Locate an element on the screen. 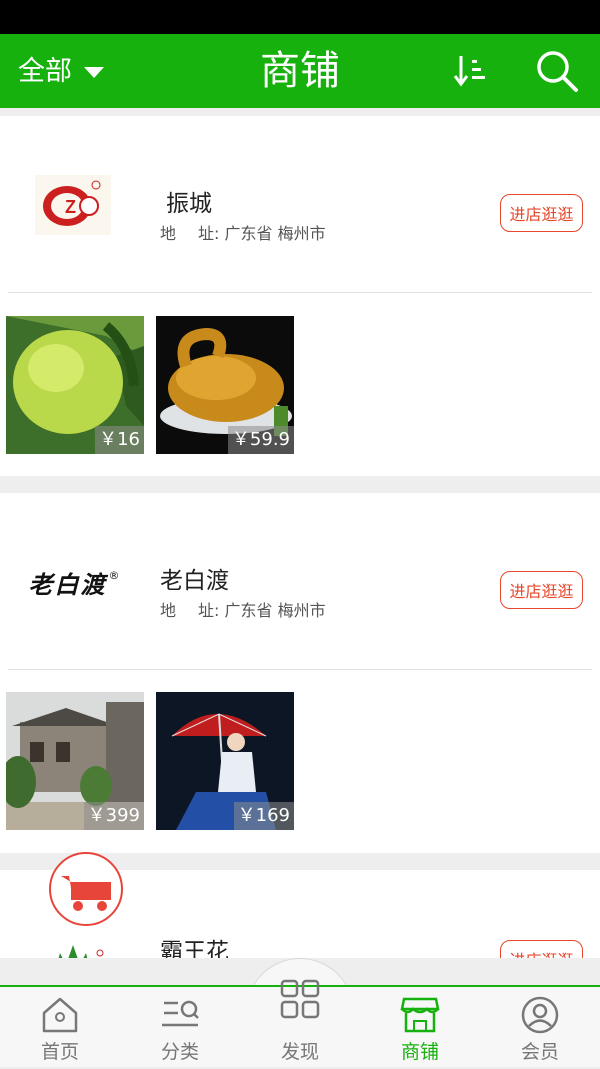  product-price: ￥399 is located at coordinates (113, 816).